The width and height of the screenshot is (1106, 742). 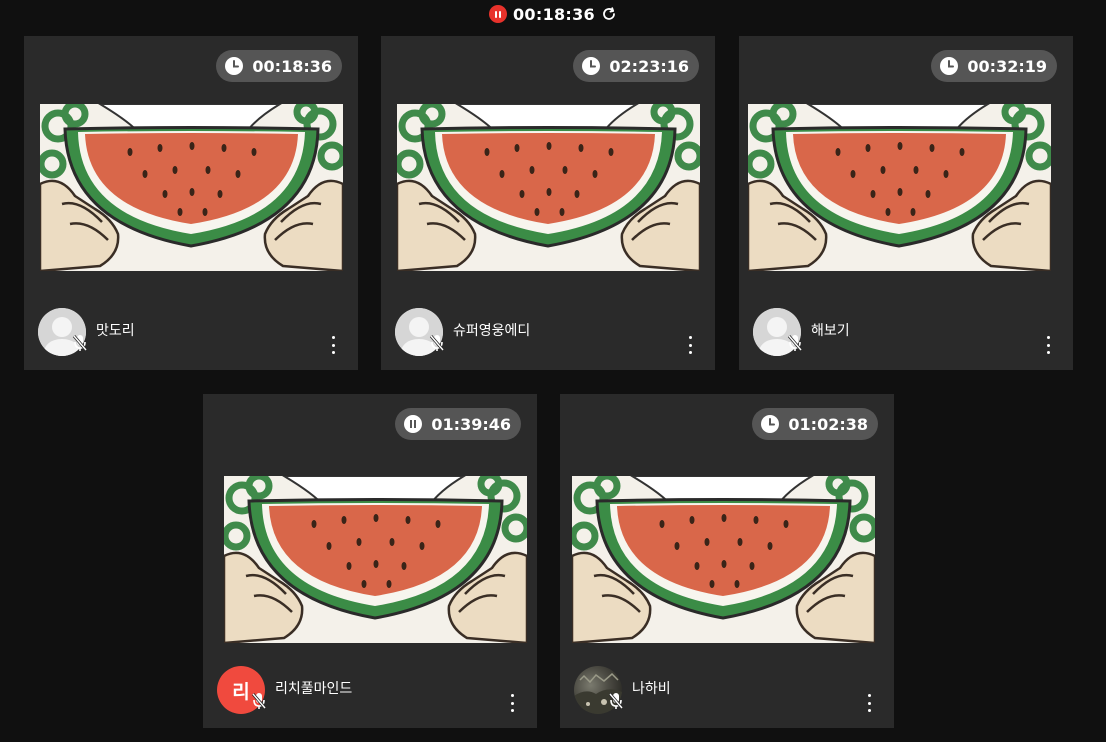 What do you see at coordinates (314, 689) in the screenshot?
I see `participant-name: 리치풀마인드` at bounding box center [314, 689].